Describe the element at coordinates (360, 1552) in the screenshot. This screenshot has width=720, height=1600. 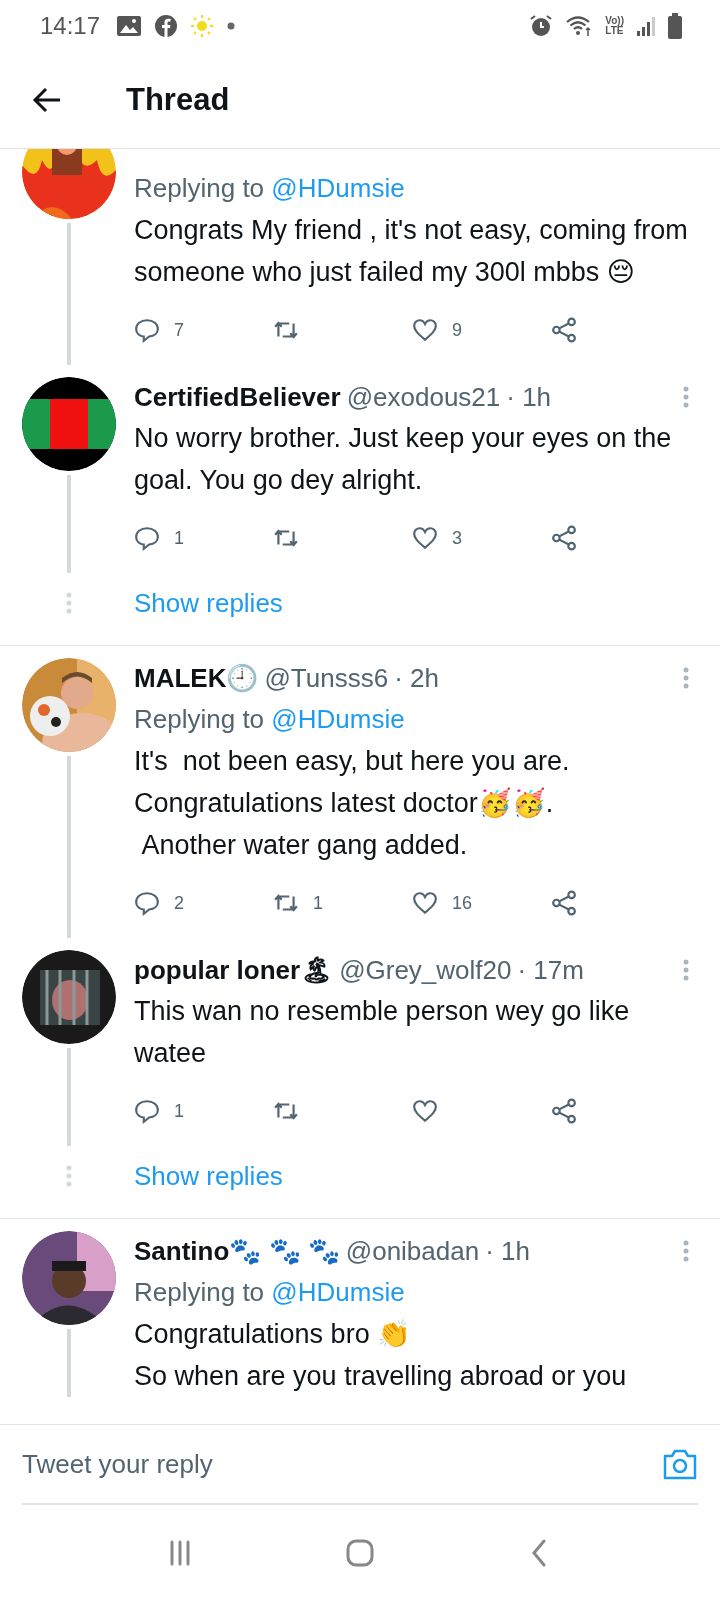
I see `home-icon` at that location.